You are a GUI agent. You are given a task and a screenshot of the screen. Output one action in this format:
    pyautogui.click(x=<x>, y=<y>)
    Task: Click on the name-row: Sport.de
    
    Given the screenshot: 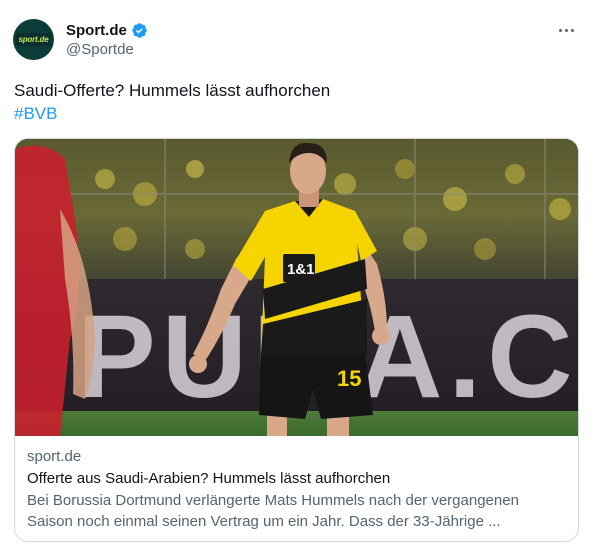 What is the action you would take?
    pyautogui.click(x=107, y=30)
    